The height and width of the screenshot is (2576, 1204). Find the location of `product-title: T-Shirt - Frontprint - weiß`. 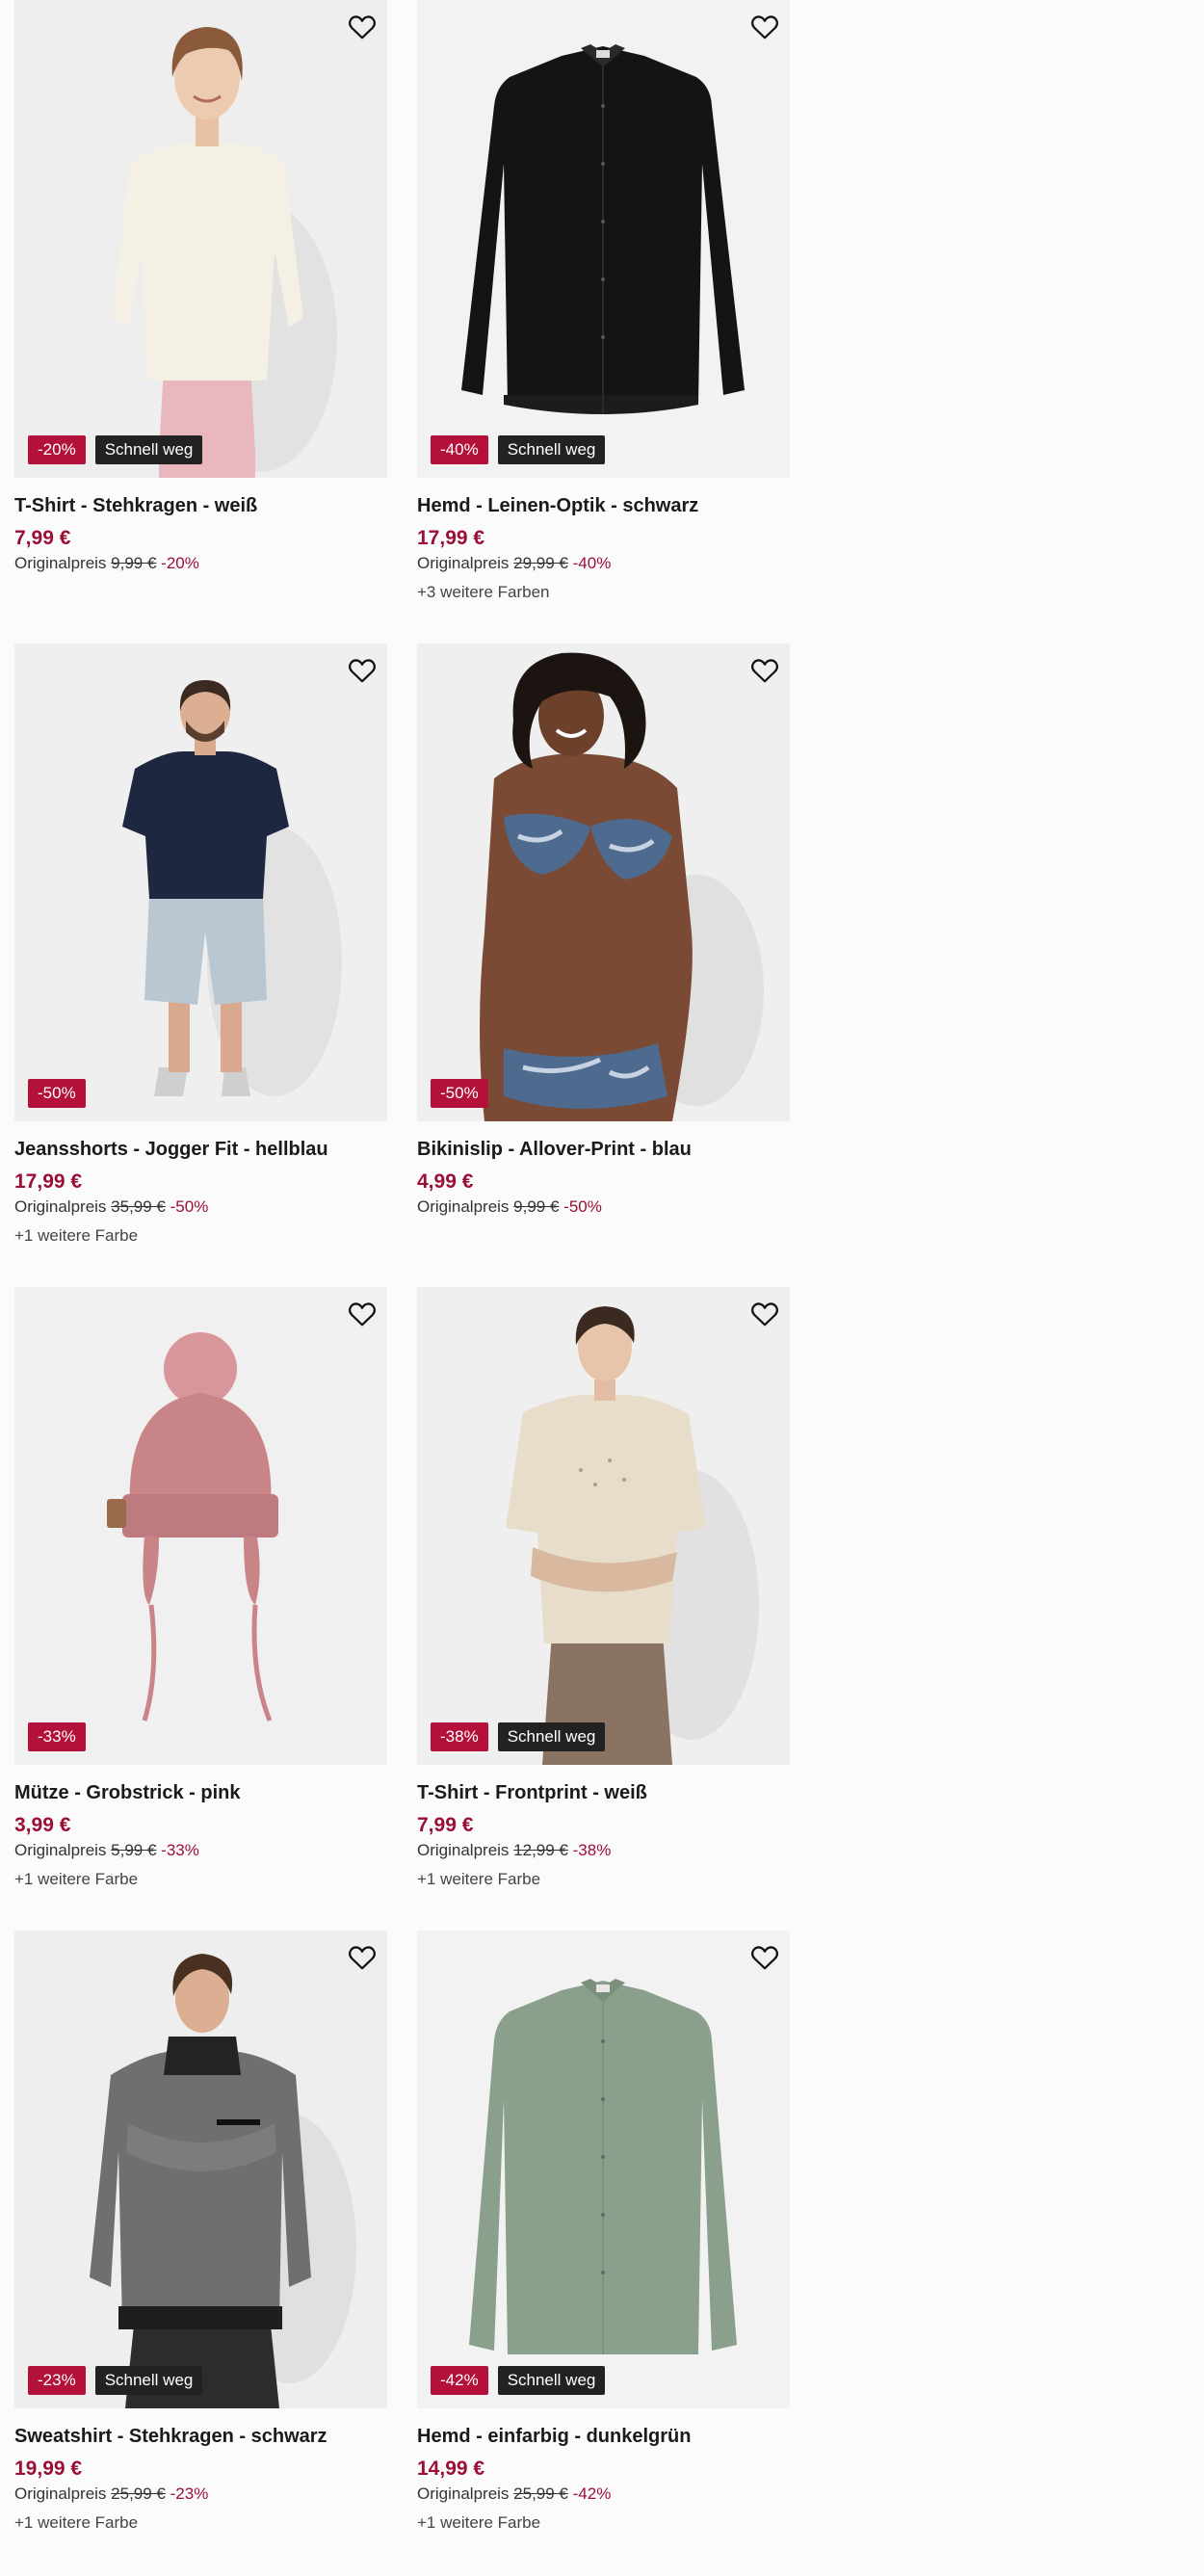

product-title: T-Shirt - Frontprint - weiß is located at coordinates (603, 1793).